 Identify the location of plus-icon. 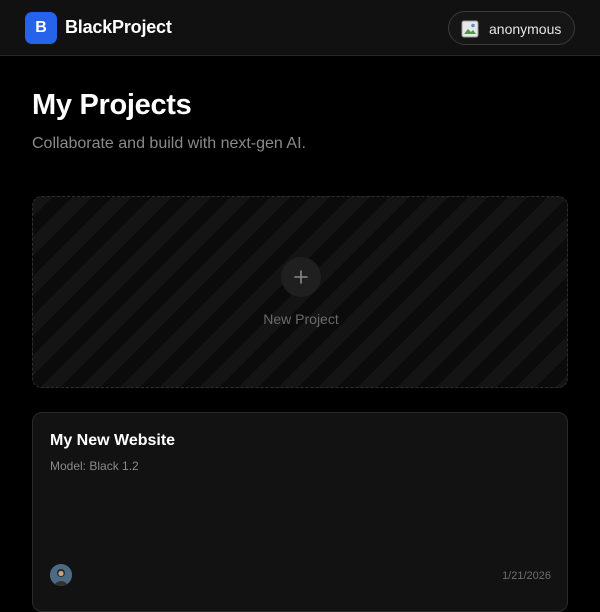
(301, 277).